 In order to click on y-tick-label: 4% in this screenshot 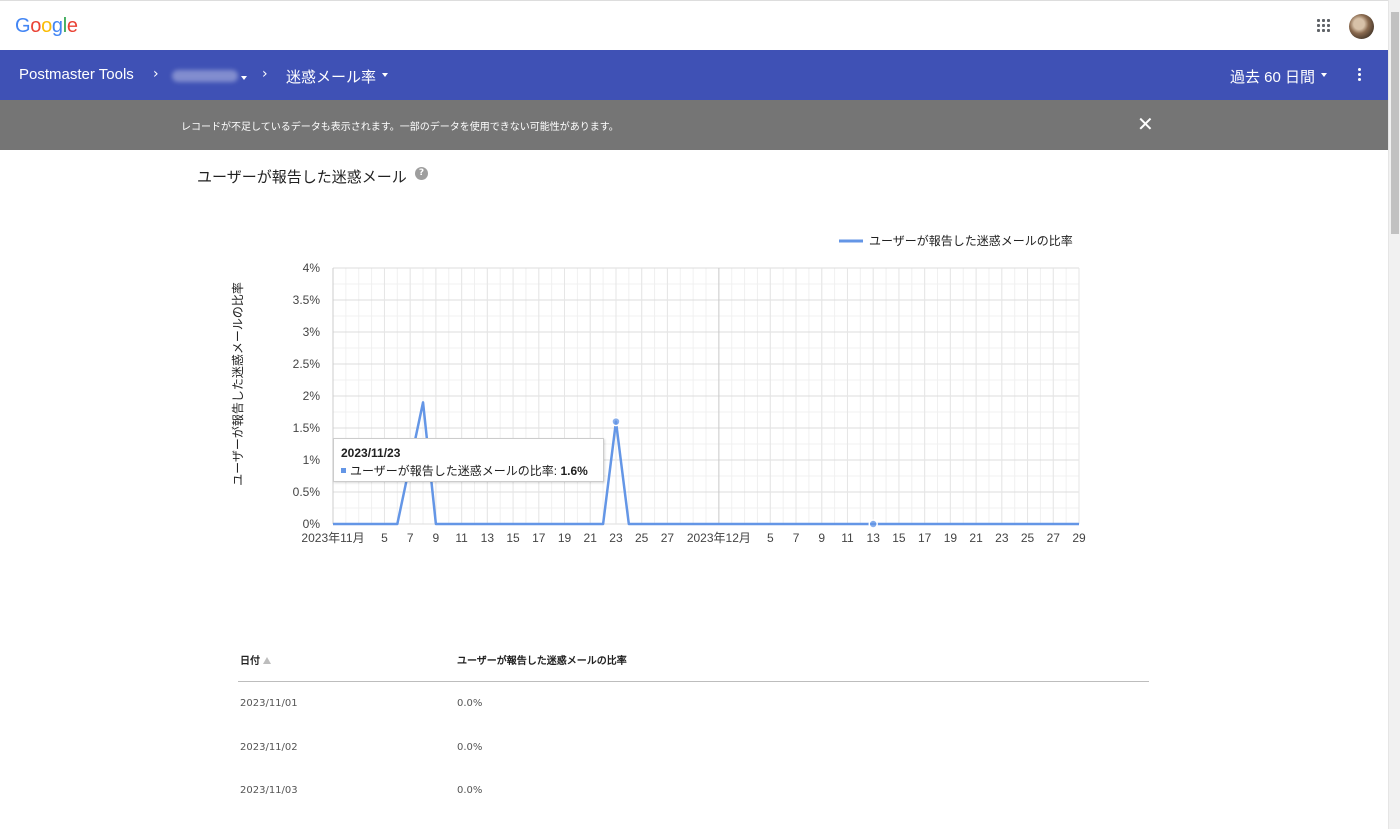, I will do `click(312, 268)`.